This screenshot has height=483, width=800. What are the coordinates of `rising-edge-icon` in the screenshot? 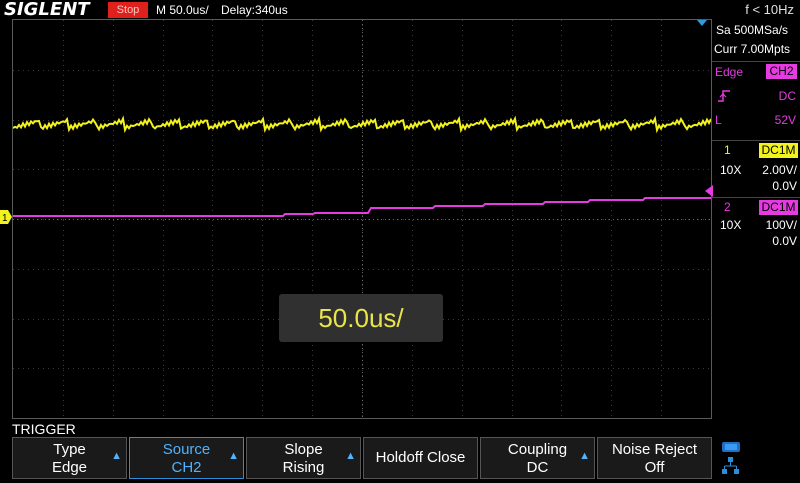 It's located at (724, 96).